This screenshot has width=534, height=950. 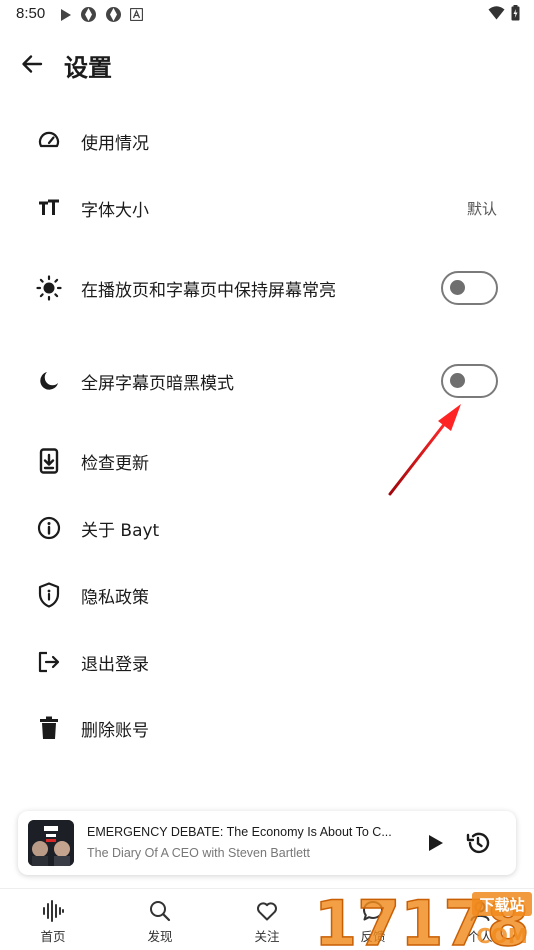 What do you see at coordinates (478, 843) in the screenshot?
I see `history-icon` at bounding box center [478, 843].